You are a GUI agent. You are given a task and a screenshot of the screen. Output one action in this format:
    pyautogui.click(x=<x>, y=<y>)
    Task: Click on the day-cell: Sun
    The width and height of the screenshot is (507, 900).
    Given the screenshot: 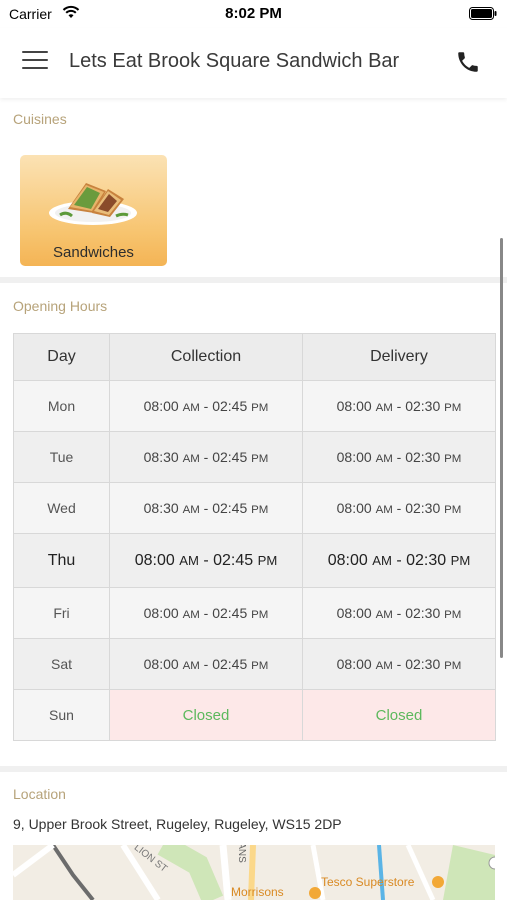 What is the action you would take?
    pyautogui.click(x=61, y=715)
    